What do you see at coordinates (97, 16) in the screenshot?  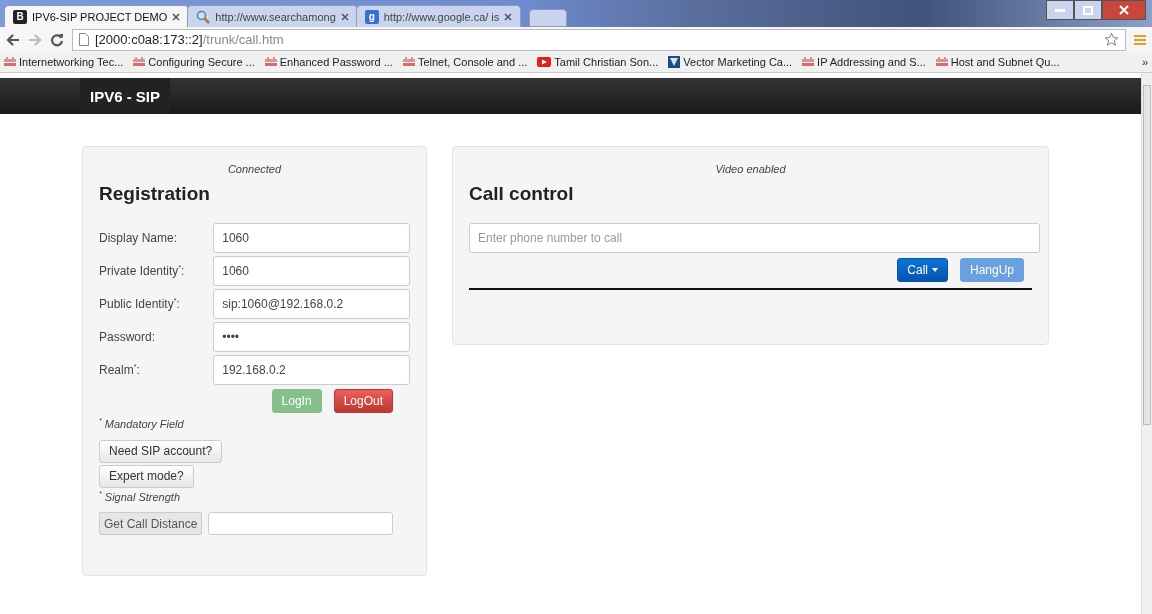 I see `browser-tab: B IPV6-SIP PROJECT DEMO` at bounding box center [97, 16].